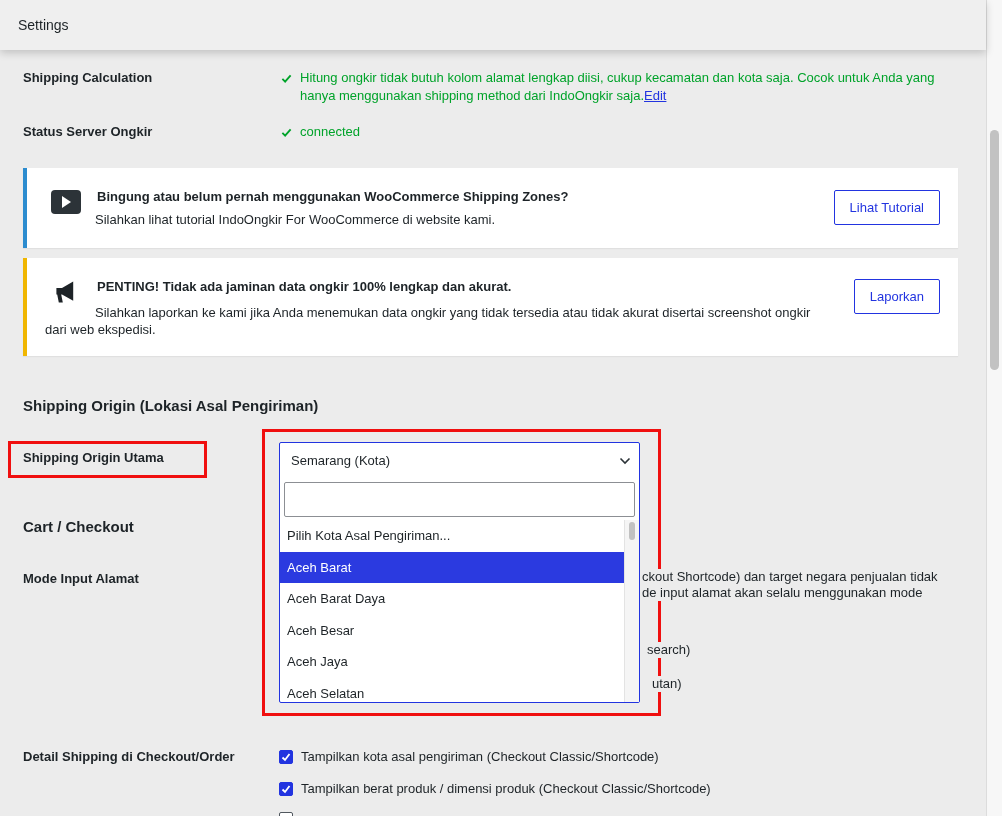 Image resolution: width=1002 pixels, height=816 pixels. I want to click on chevron-down-icon, so click(625, 460).